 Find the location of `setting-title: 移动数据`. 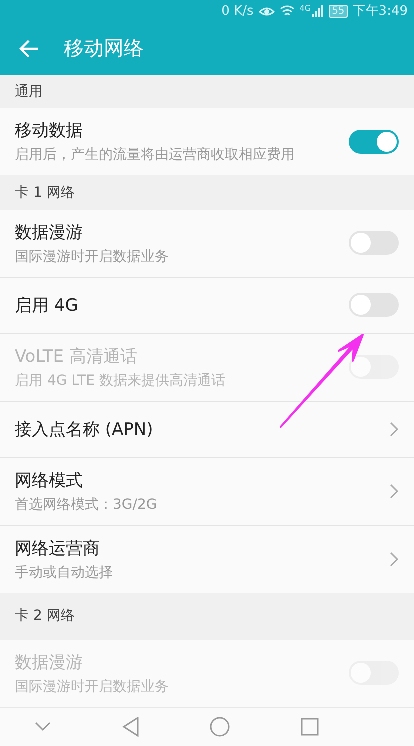

setting-title: 移动数据 is located at coordinates (49, 131).